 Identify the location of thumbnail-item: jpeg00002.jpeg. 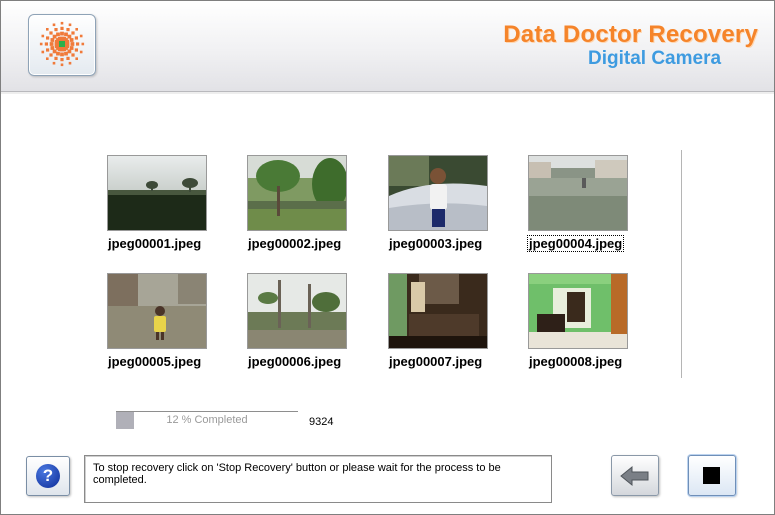
(297, 204).